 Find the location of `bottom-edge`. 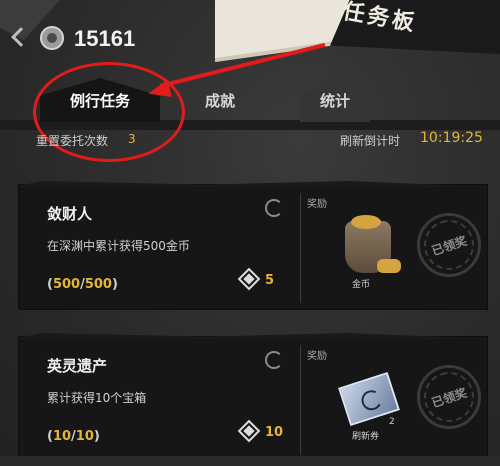

bottom-edge is located at coordinates (250, 461).